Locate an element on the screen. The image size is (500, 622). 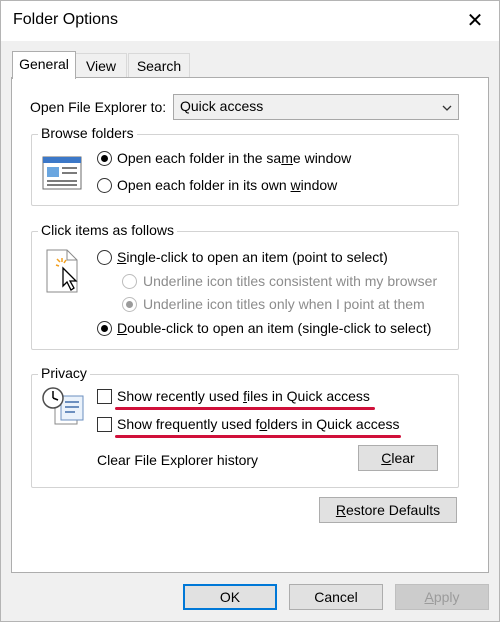
title-bar: Folder Options ✕ is located at coordinates (250, 21).